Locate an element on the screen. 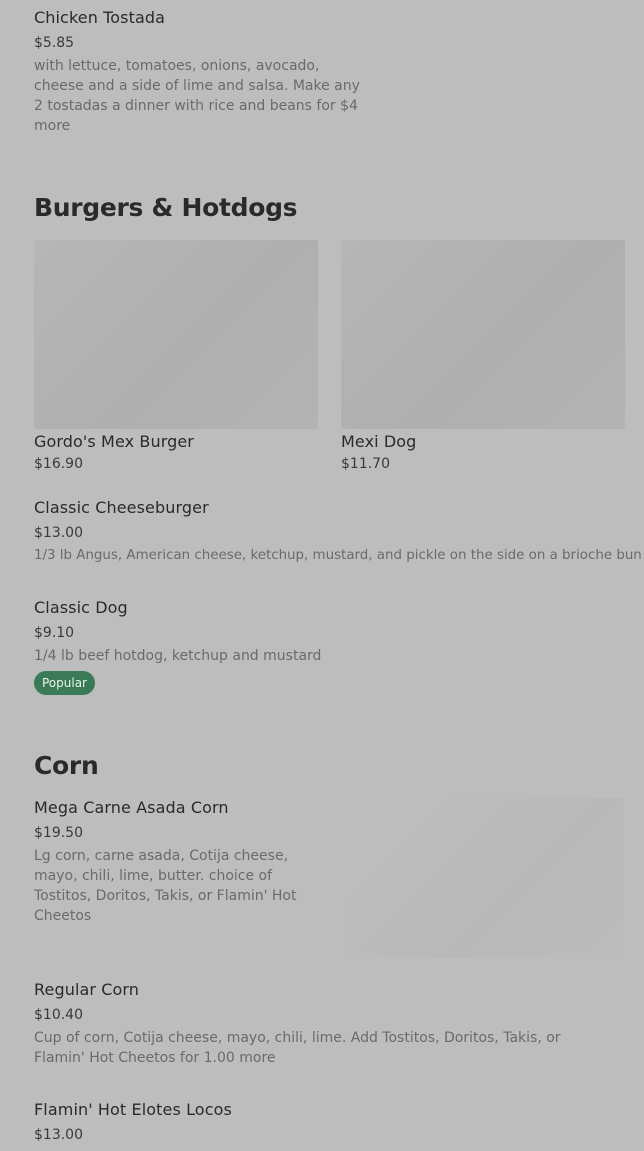 Image resolution: width=644 pixels, height=1151 pixels. menu-item-flamin-hot-elotes-locos: Flamin' Hot Elotes Locos $13.00 is located at coordinates (329, 1125).